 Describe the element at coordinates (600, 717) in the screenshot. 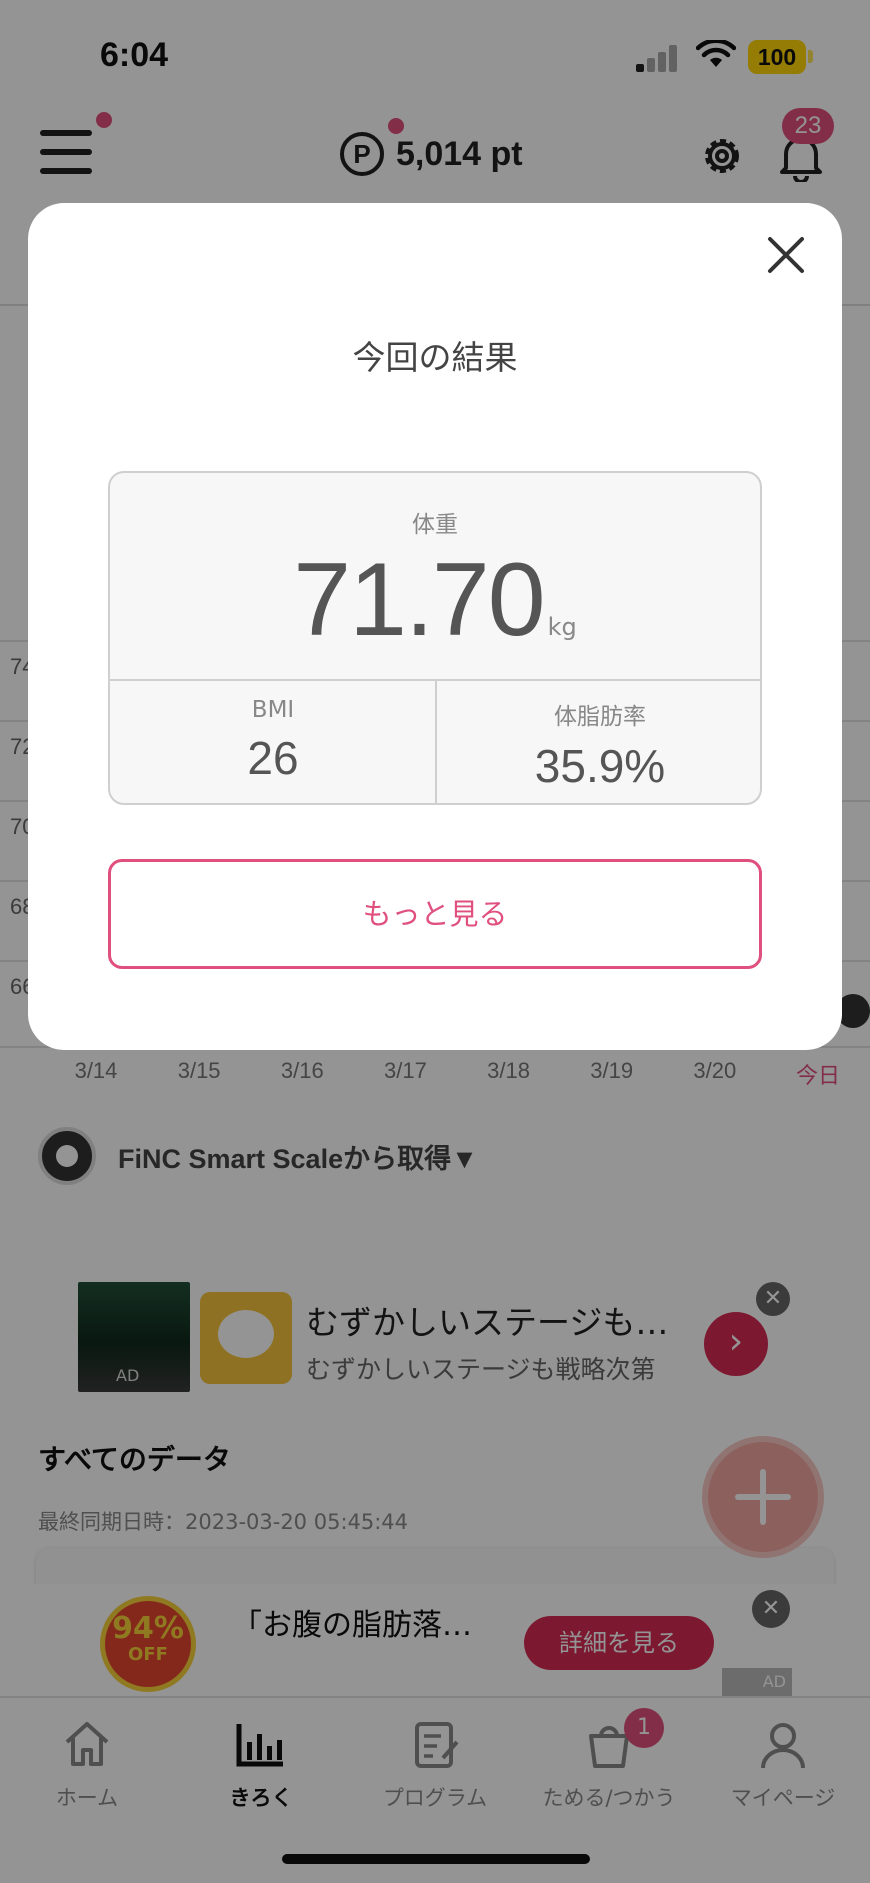

I see `body-fat-label: 体脂肪率` at that location.